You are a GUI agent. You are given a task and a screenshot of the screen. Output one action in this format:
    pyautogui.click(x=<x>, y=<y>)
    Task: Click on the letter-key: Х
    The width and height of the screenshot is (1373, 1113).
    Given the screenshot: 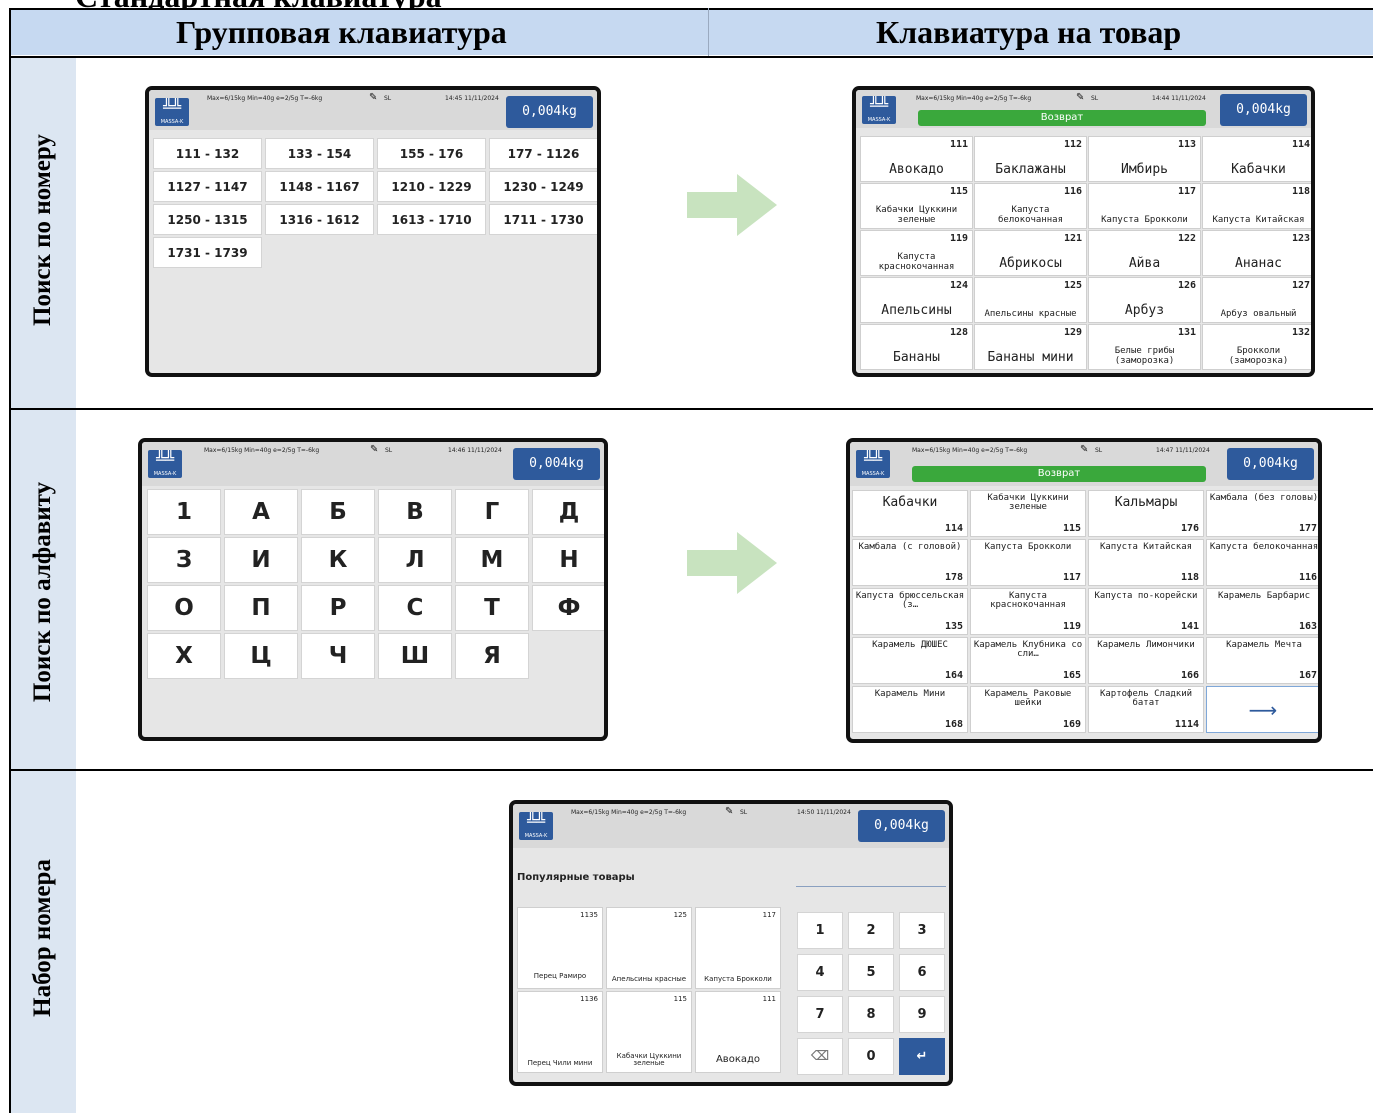 What is the action you would take?
    pyautogui.click(x=184, y=656)
    